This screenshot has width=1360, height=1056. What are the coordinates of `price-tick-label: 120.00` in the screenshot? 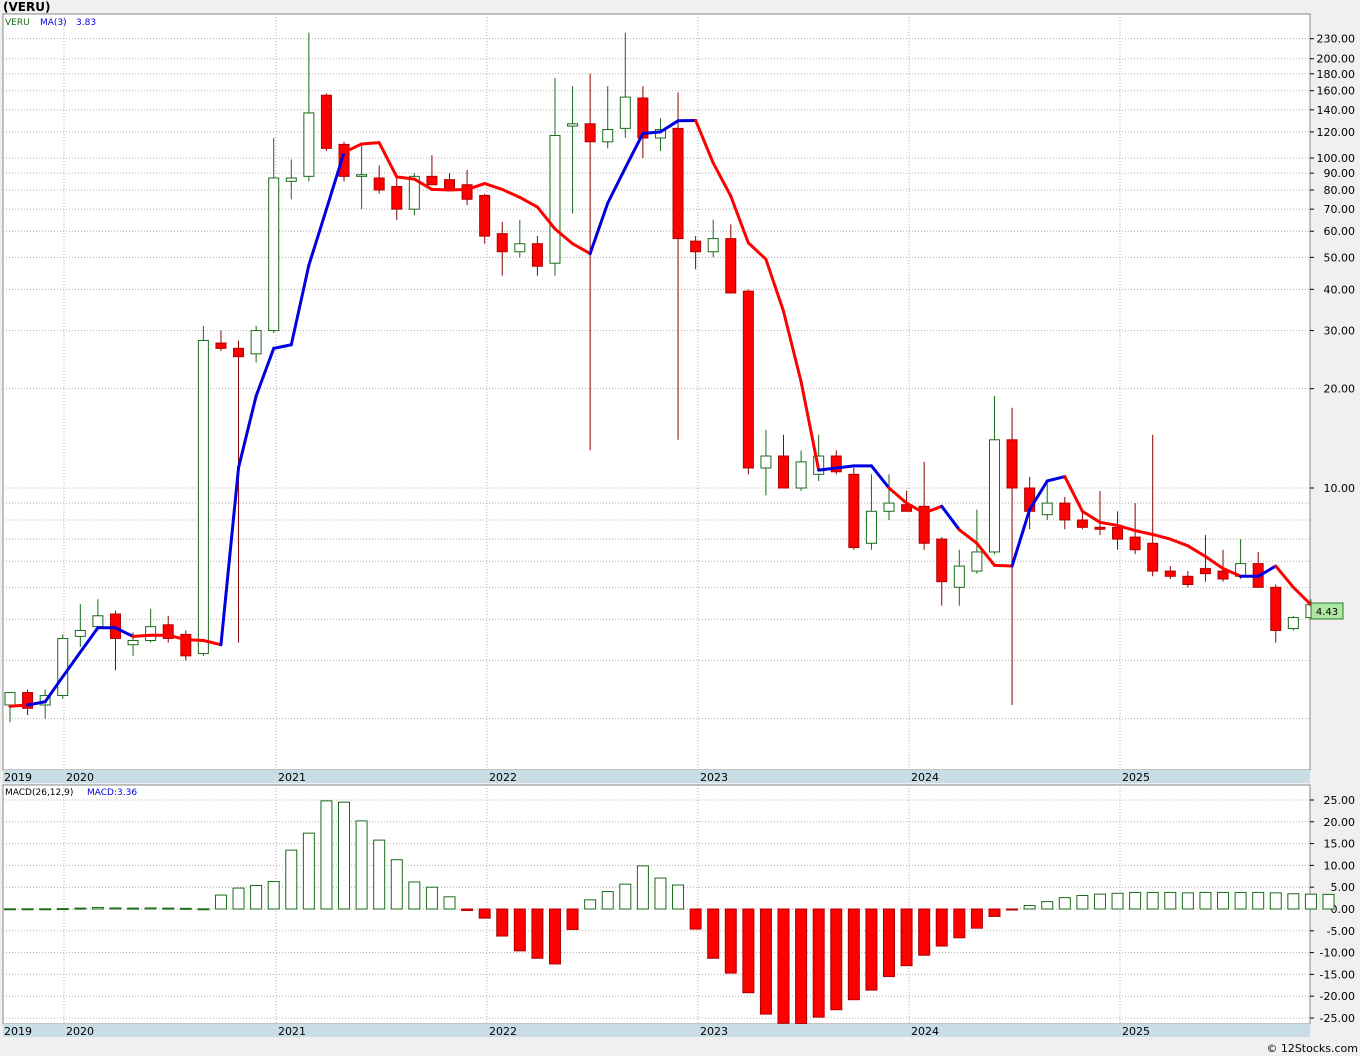 It's located at (1336, 132).